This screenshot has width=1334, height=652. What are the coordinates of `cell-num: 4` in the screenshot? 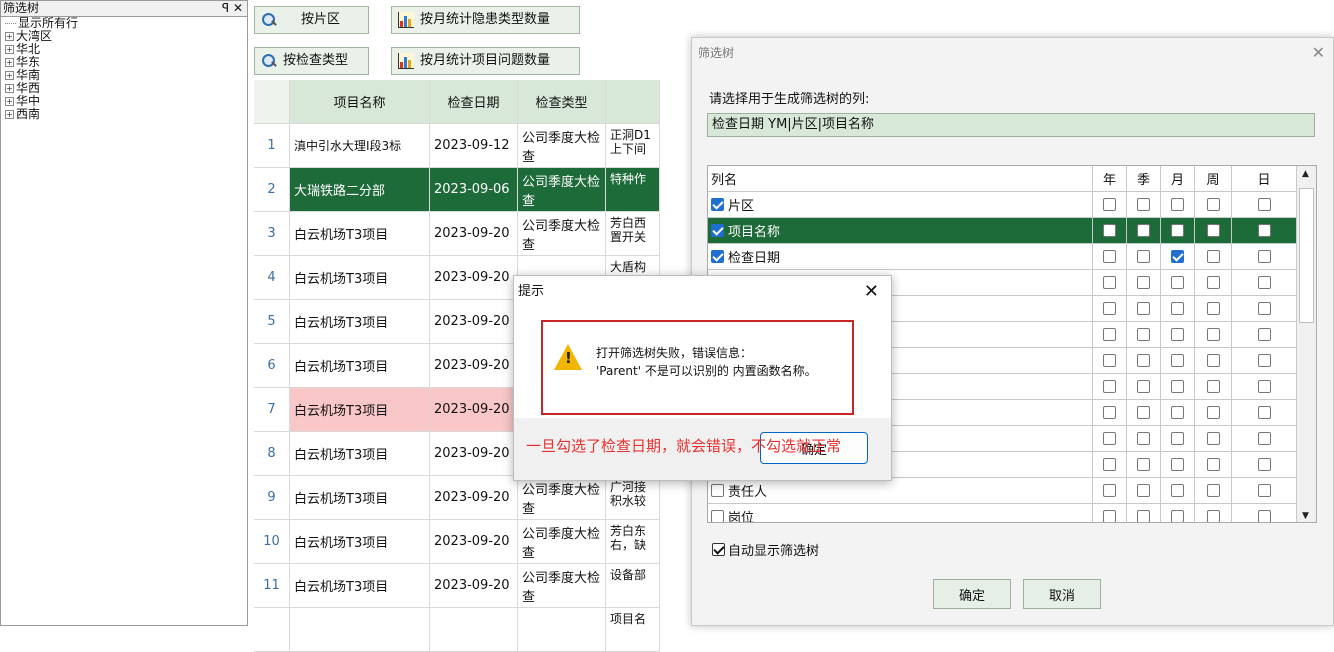 It's located at (272, 278).